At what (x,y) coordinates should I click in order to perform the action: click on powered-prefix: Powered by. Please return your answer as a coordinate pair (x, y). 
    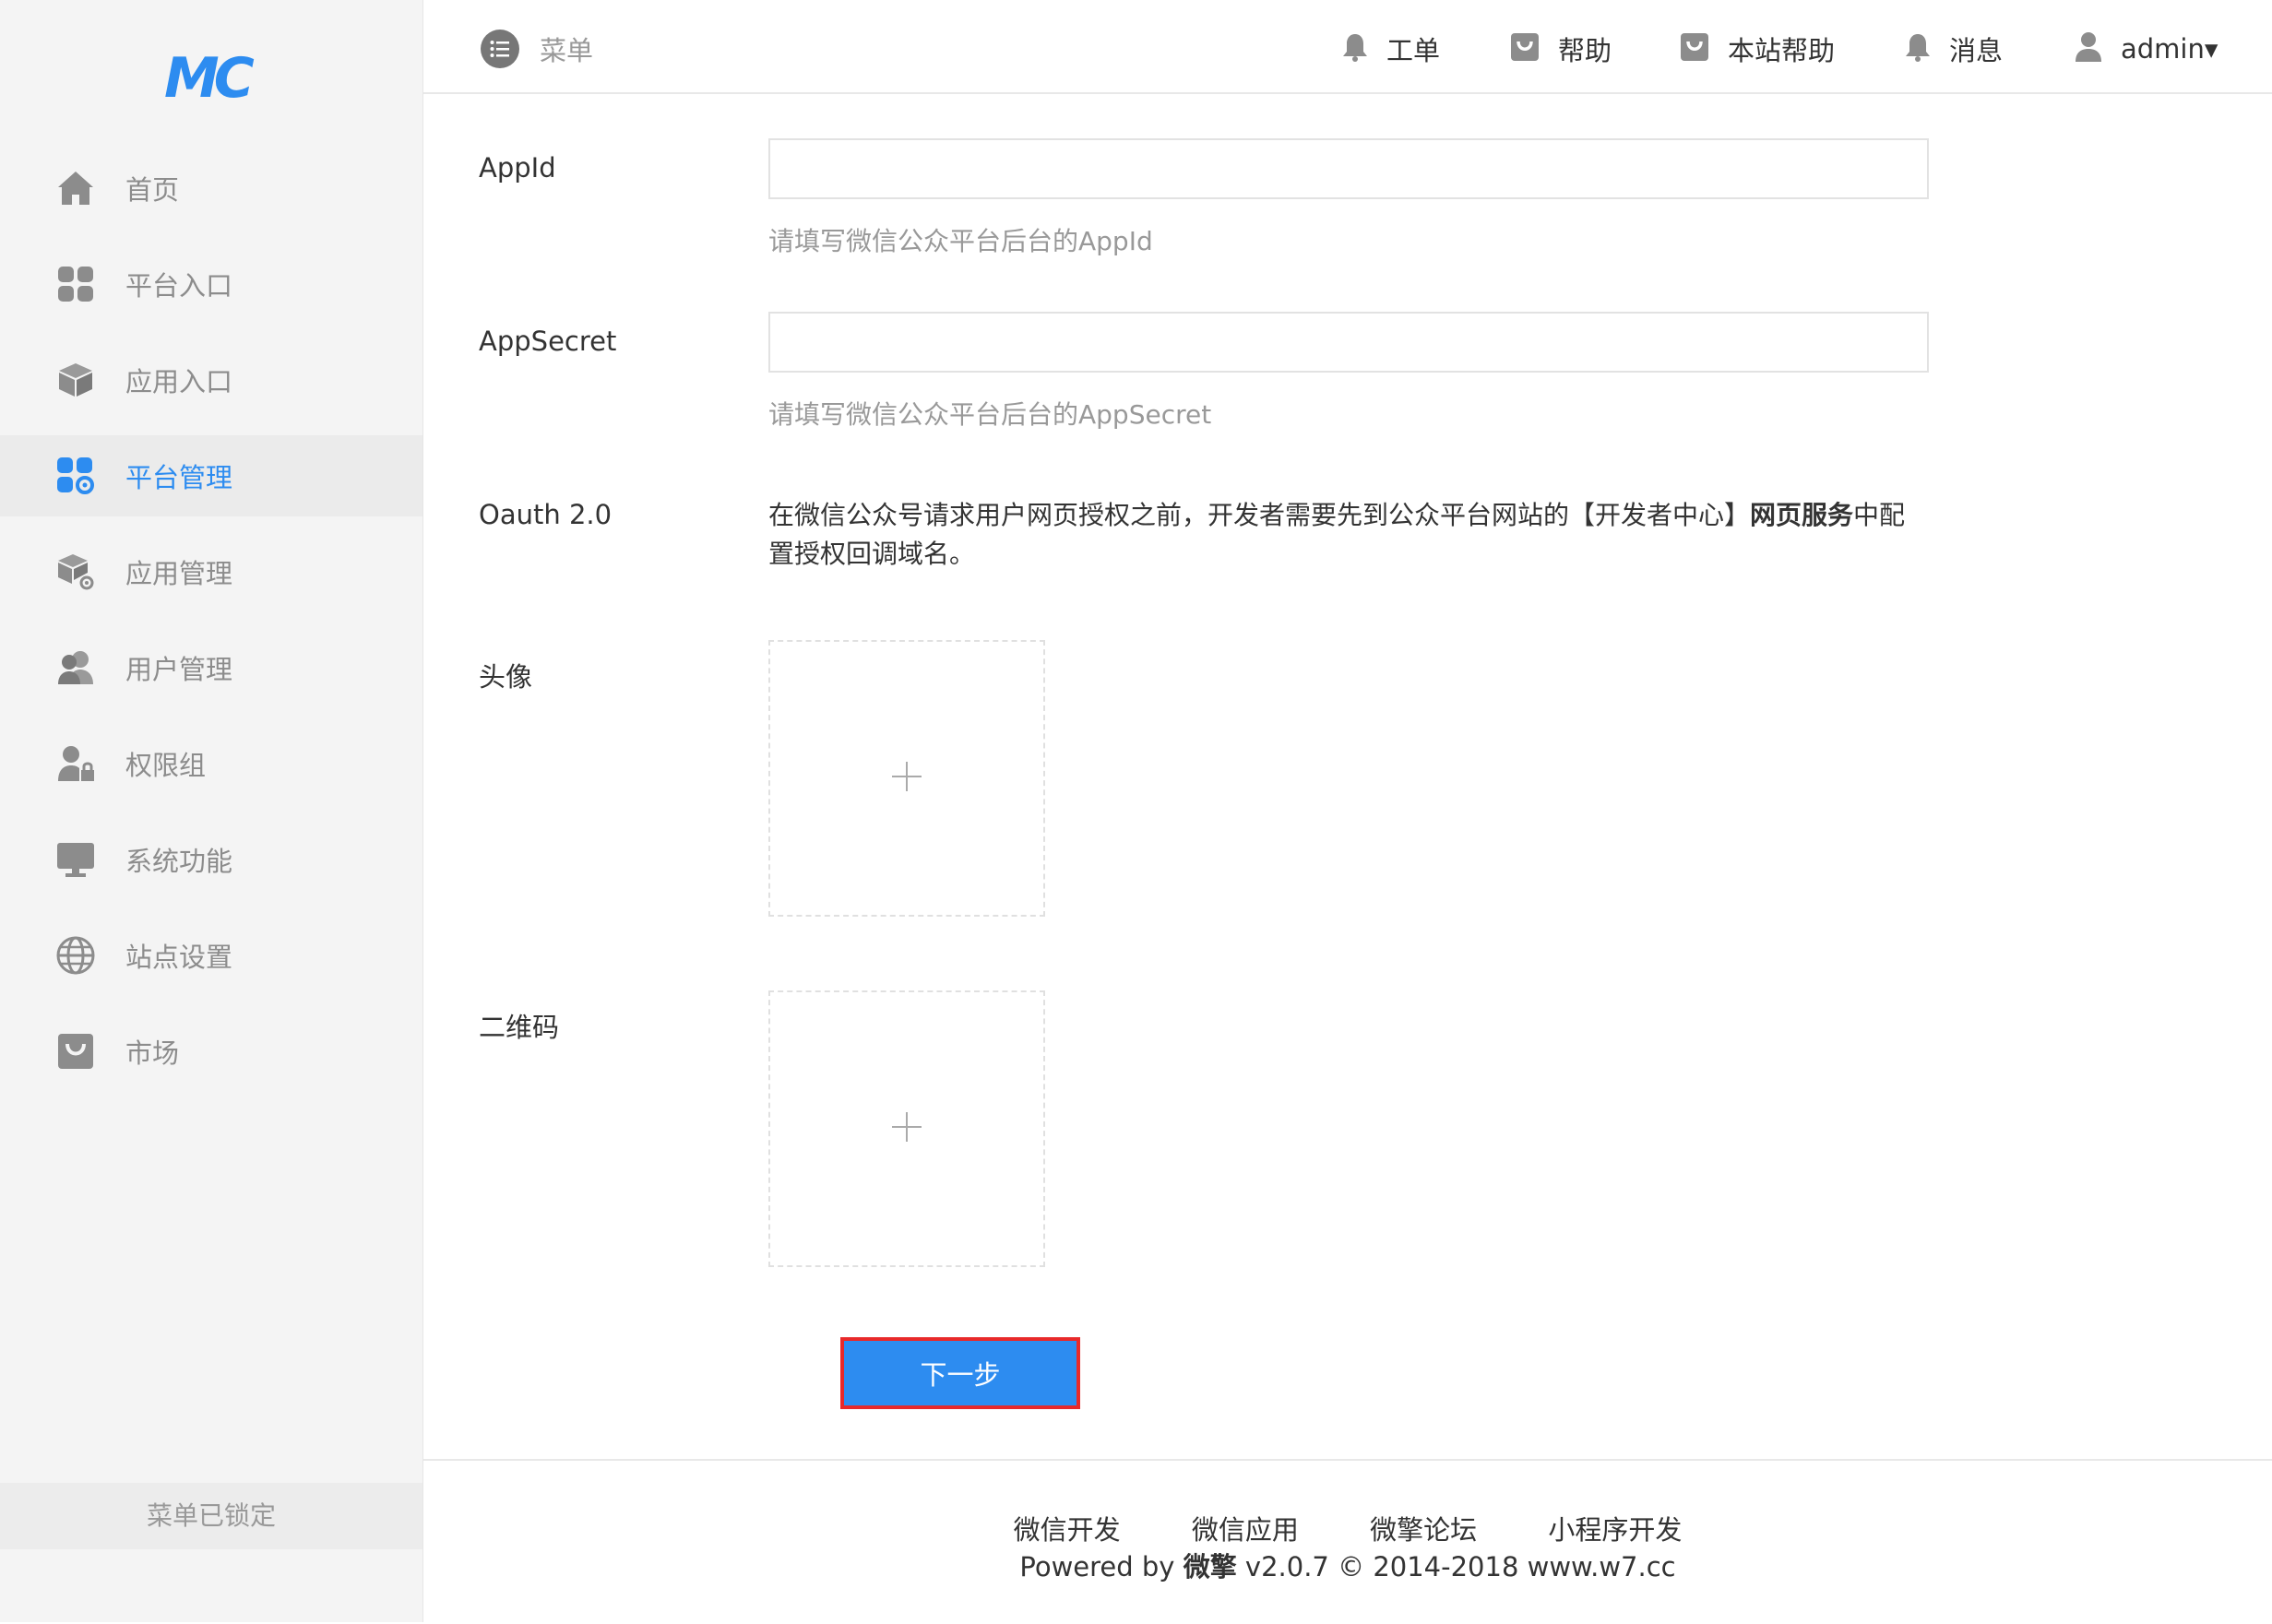
    Looking at the image, I should click on (1101, 1567).